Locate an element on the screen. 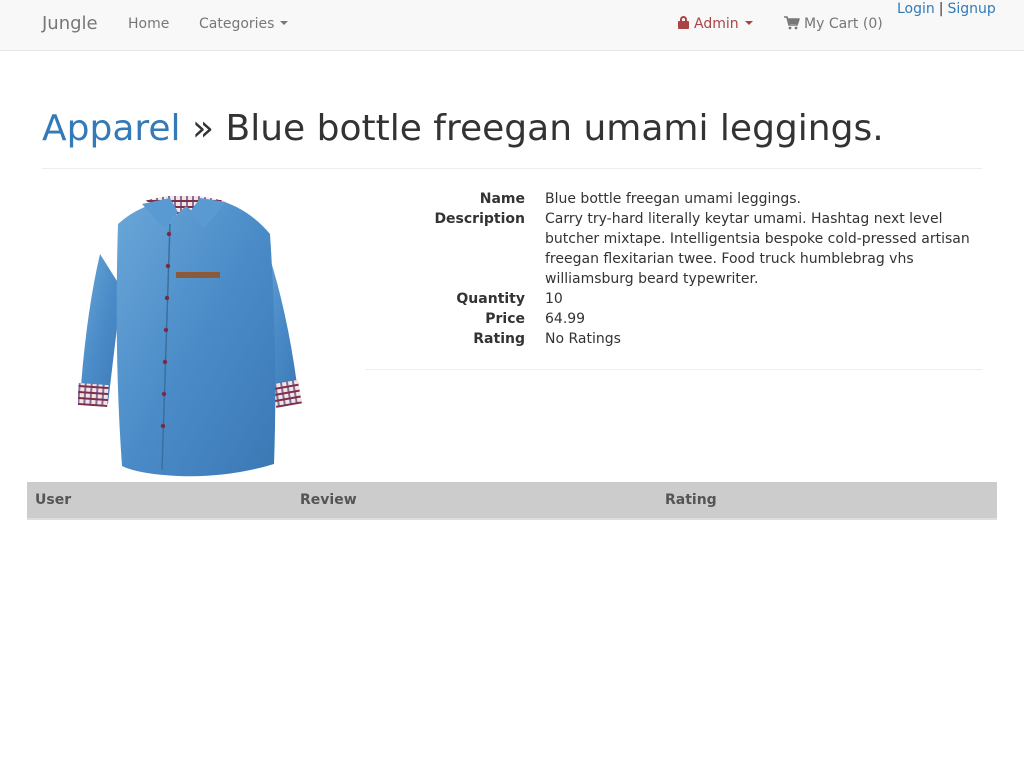 The width and height of the screenshot is (1024, 768). detail-label: Quantity is located at coordinates (490, 299).